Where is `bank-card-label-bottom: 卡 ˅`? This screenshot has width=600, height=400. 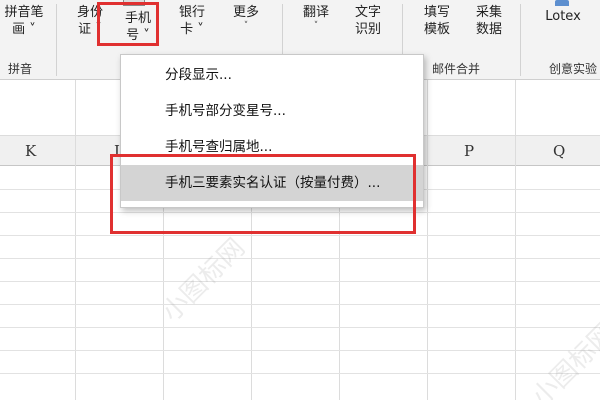 bank-card-label-bottom: 卡 ˅ is located at coordinates (192, 29).